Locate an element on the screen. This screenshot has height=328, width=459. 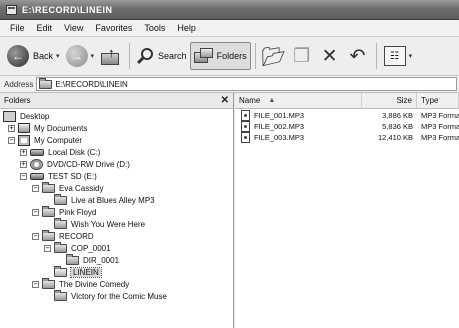
address-value: E:\RECORD\LINEIN is located at coordinates (91, 84).